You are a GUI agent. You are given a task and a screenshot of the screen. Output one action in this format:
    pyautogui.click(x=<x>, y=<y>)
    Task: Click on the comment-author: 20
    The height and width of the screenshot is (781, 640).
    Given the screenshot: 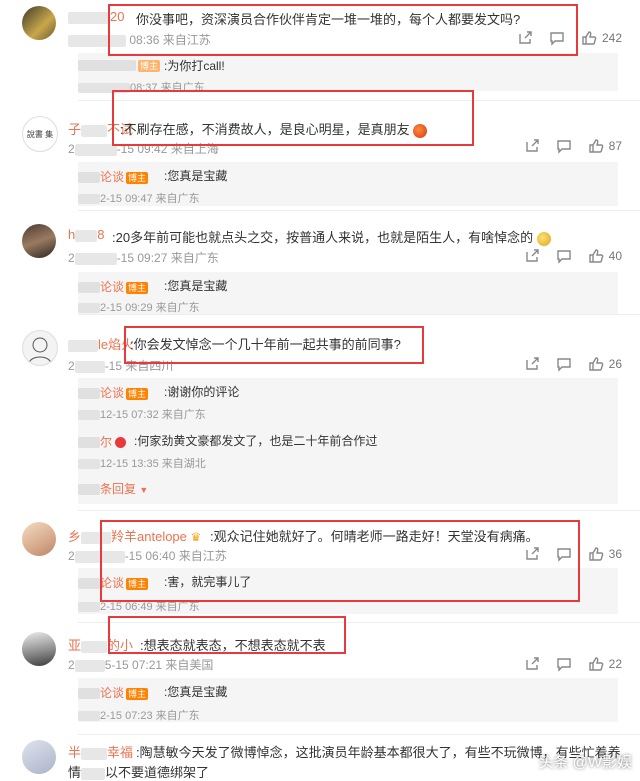 What is the action you would take?
    pyautogui.click(x=96, y=16)
    